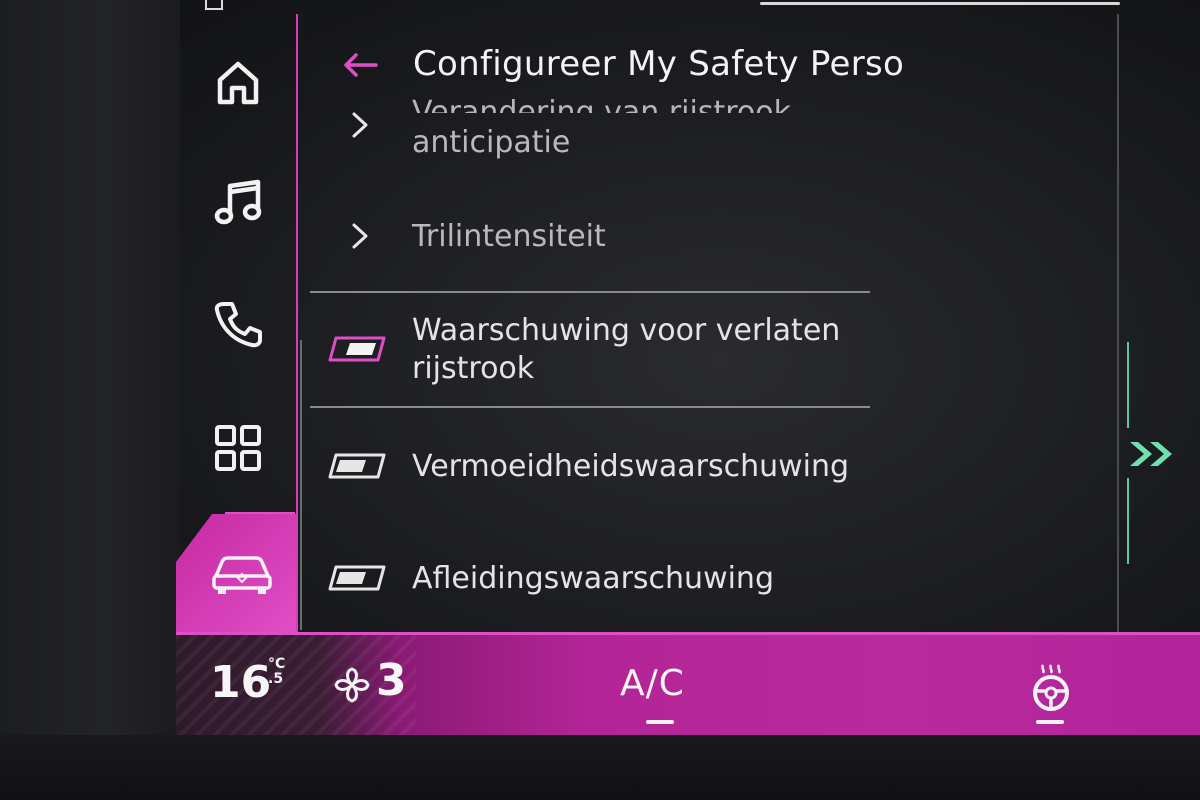 Image resolution: width=1200 pixels, height=800 pixels. I want to click on list-item-vibration-intensity: Trilintensiteit, so click(590, 238).